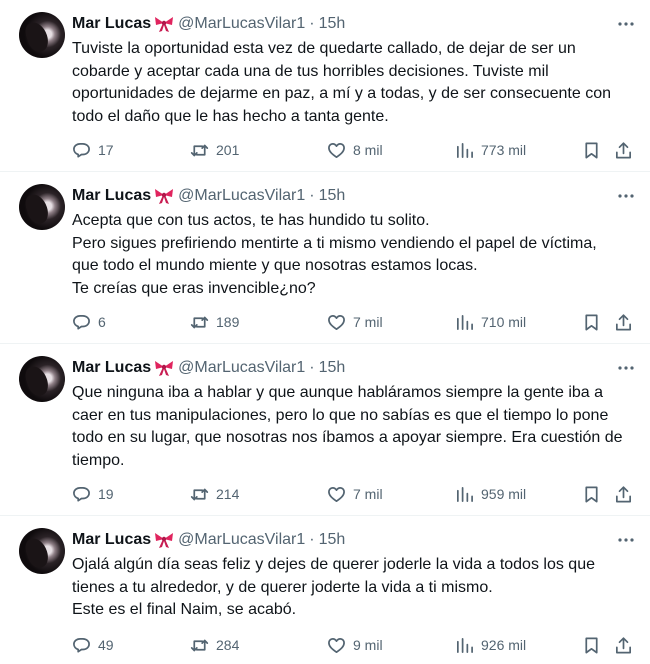 This screenshot has height=664, width=650. I want to click on views-button: 710 mil, so click(490, 322).